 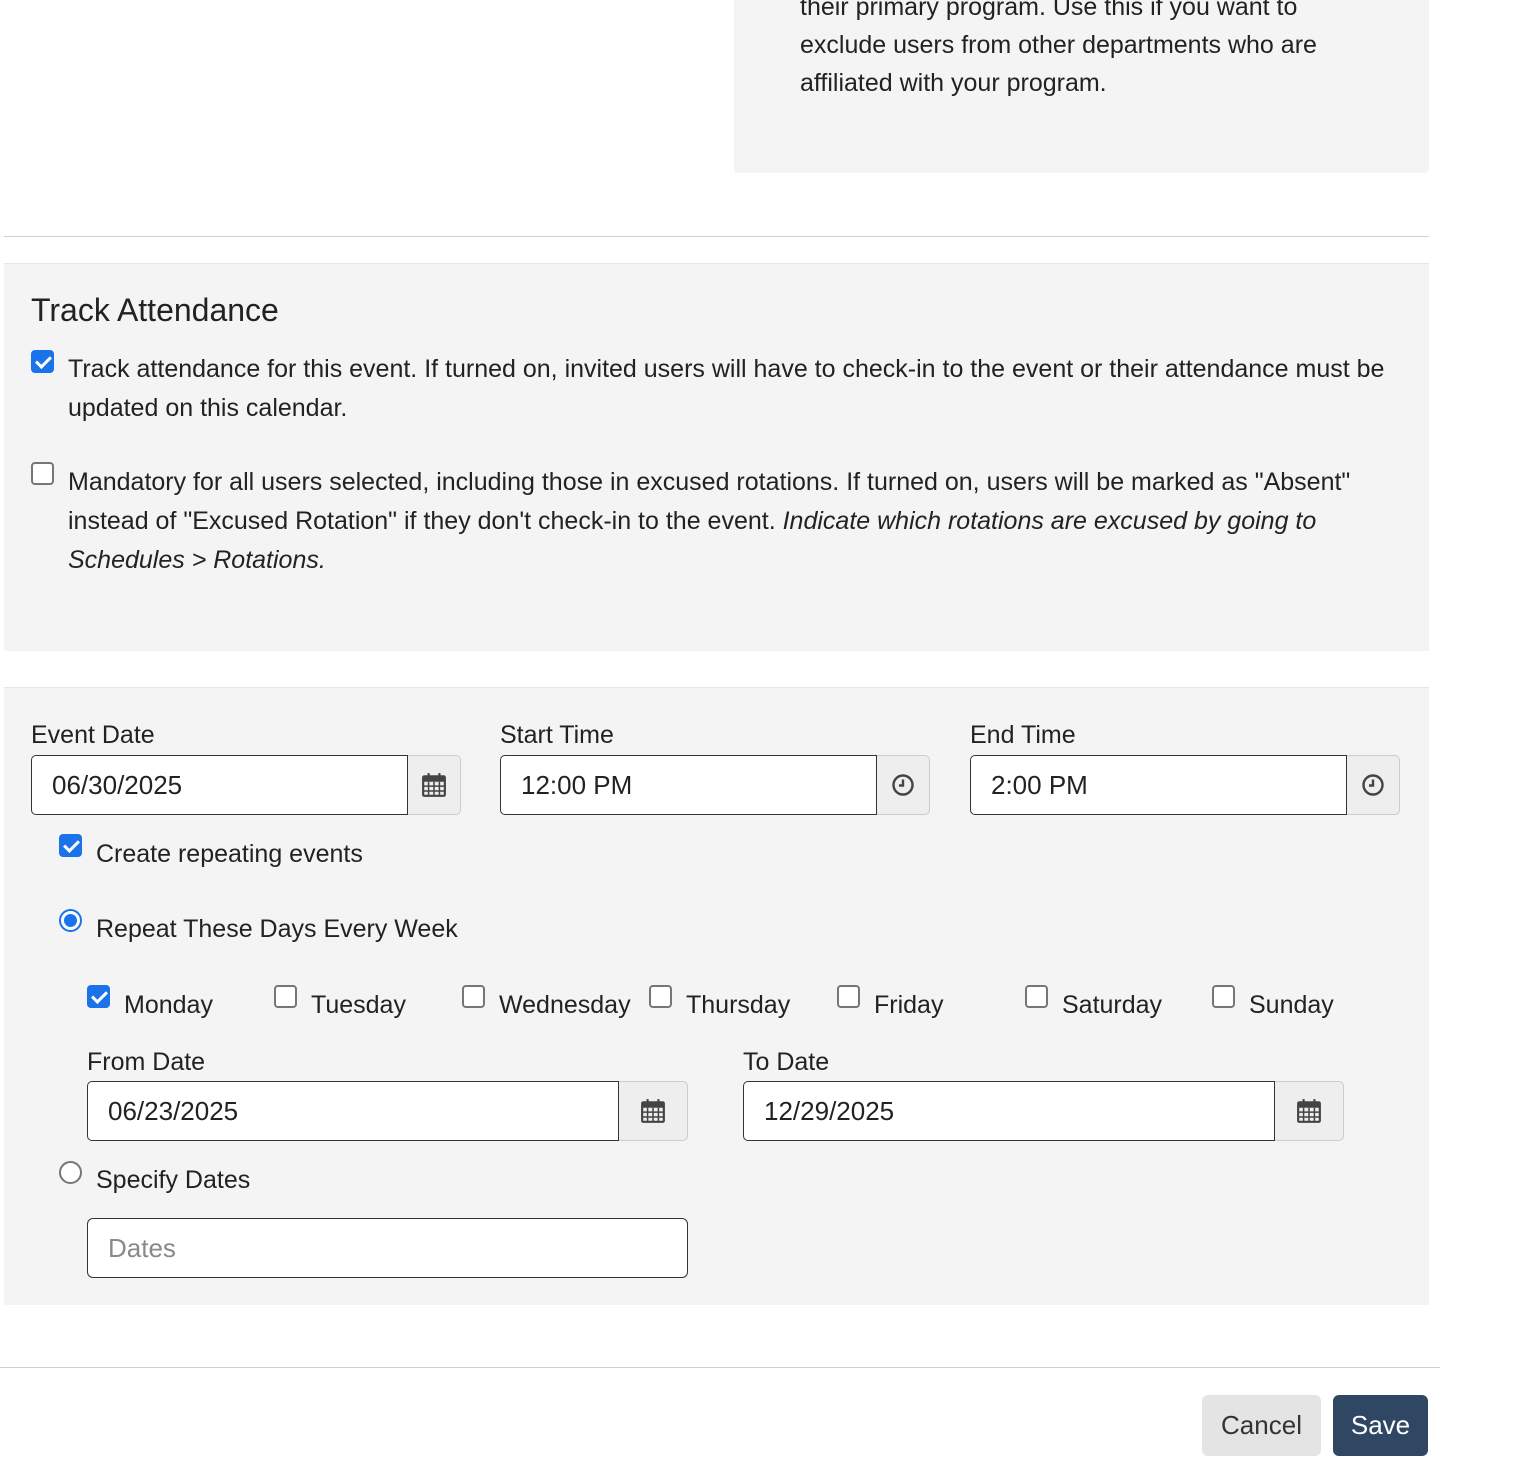 What do you see at coordinates (1009, 1111) in the screenshot?
I see `to-date-input` at bounding box center [1009, 1111].